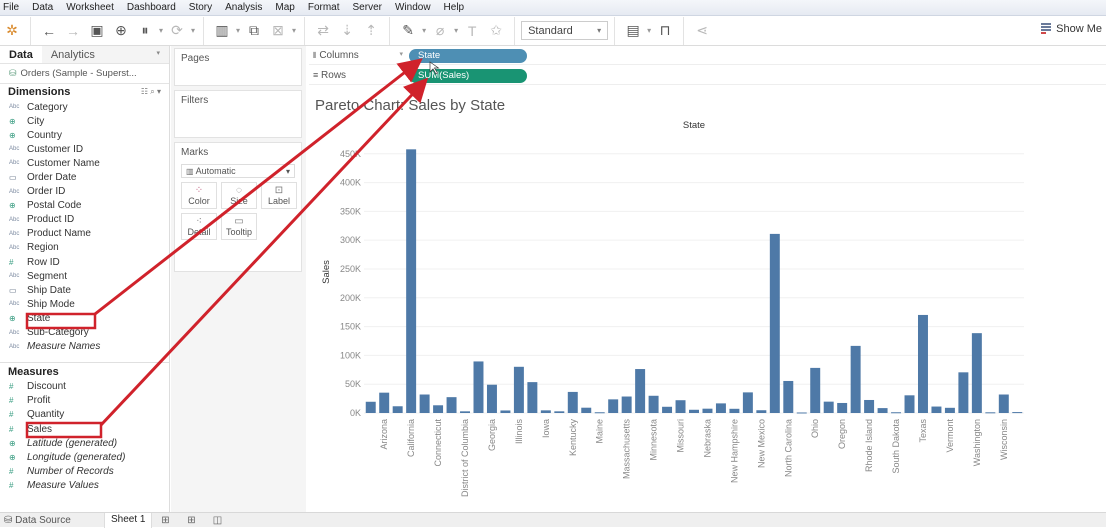 The image size is (1106, 528). Describe the element at coordinates (909, 404) in the screenshot. I see `bar-tennessee` at that location.